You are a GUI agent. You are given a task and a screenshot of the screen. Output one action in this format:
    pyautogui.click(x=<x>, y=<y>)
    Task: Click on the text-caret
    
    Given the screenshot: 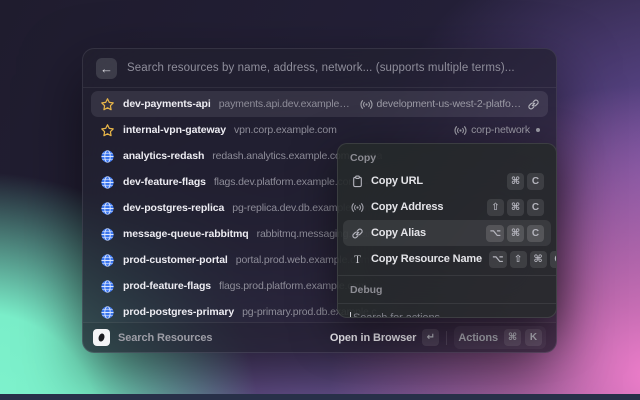 What is the action you would take?
    pyautogui.click(x=350, y=314)
    